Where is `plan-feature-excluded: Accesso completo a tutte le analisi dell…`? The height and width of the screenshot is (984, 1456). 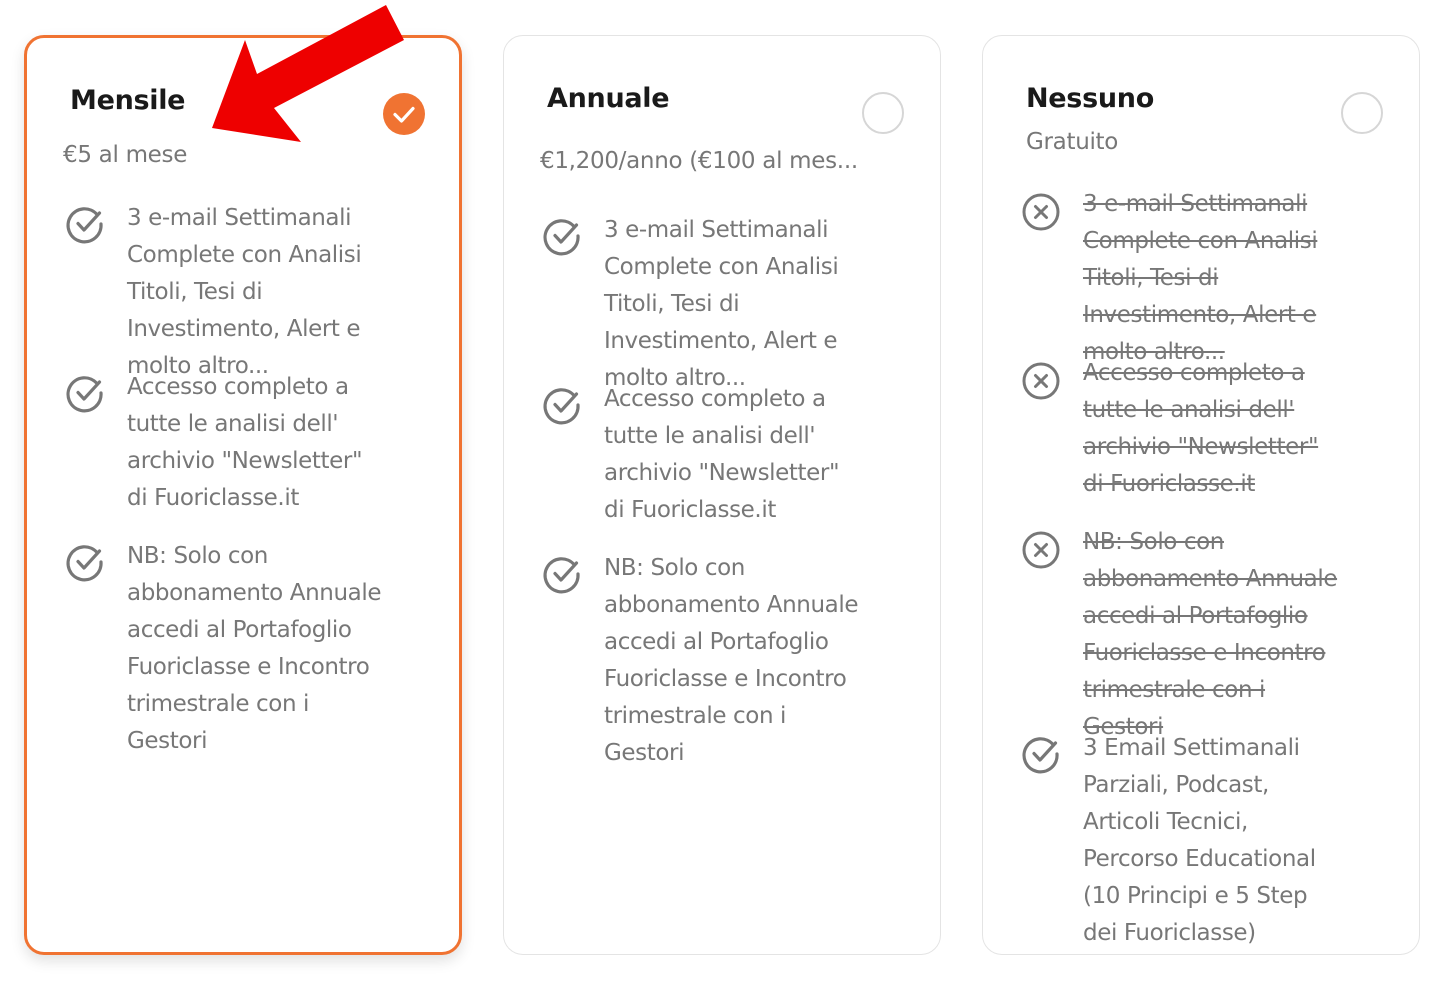
plan-feature-excluded: Accesso completo a tutte le analisi dell… is located at coordinates (1179, 429).